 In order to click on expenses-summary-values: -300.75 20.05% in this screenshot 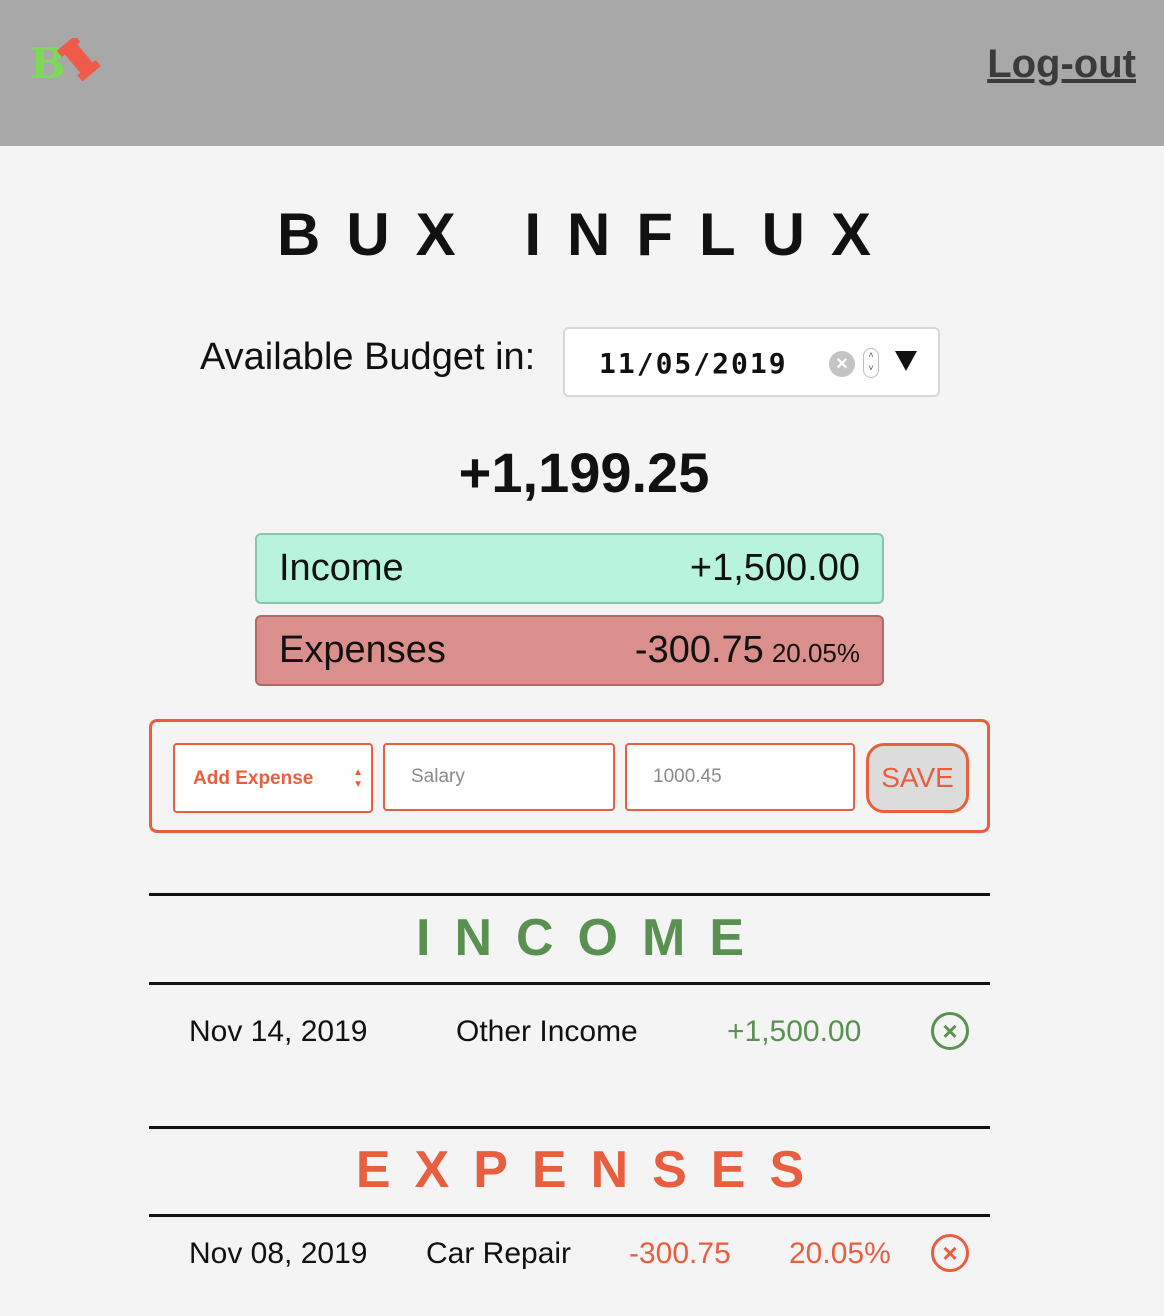, I will do `click(747, 650)`.